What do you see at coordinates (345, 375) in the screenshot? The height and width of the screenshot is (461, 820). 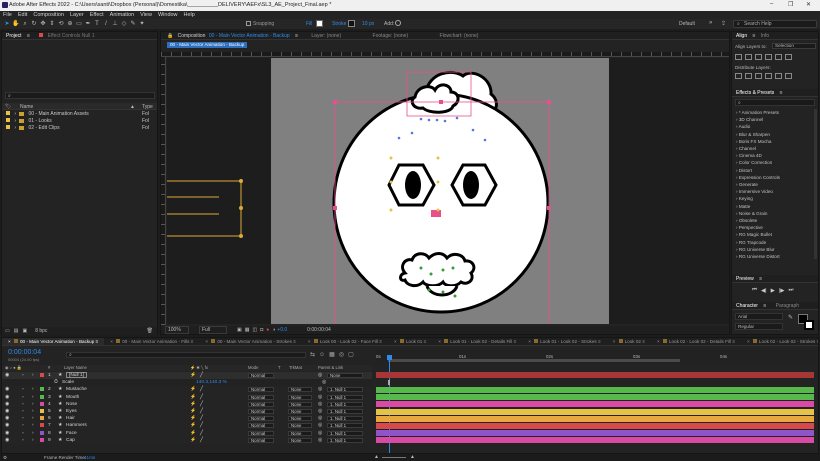 I see `parent-dropdown: None` at bounding box center [345, 375].